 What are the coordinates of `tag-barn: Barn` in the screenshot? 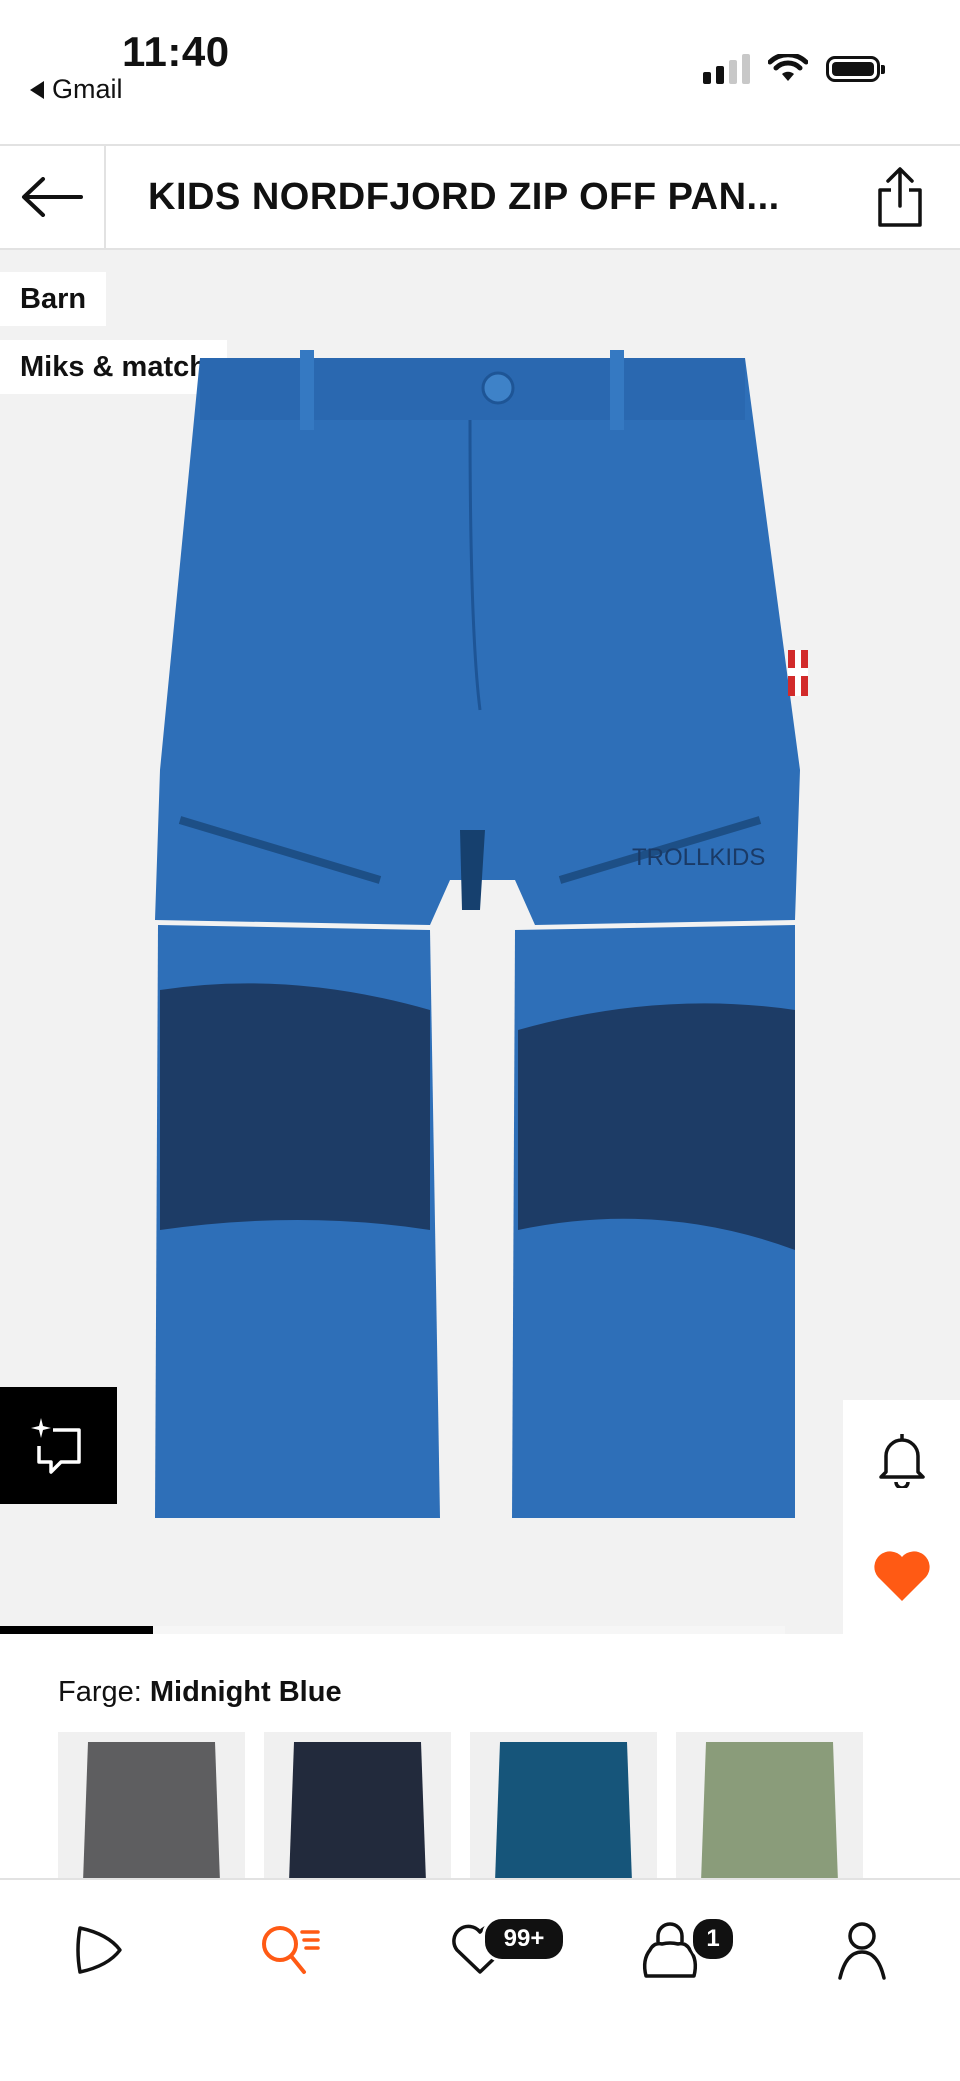 It's located at (53, 299).